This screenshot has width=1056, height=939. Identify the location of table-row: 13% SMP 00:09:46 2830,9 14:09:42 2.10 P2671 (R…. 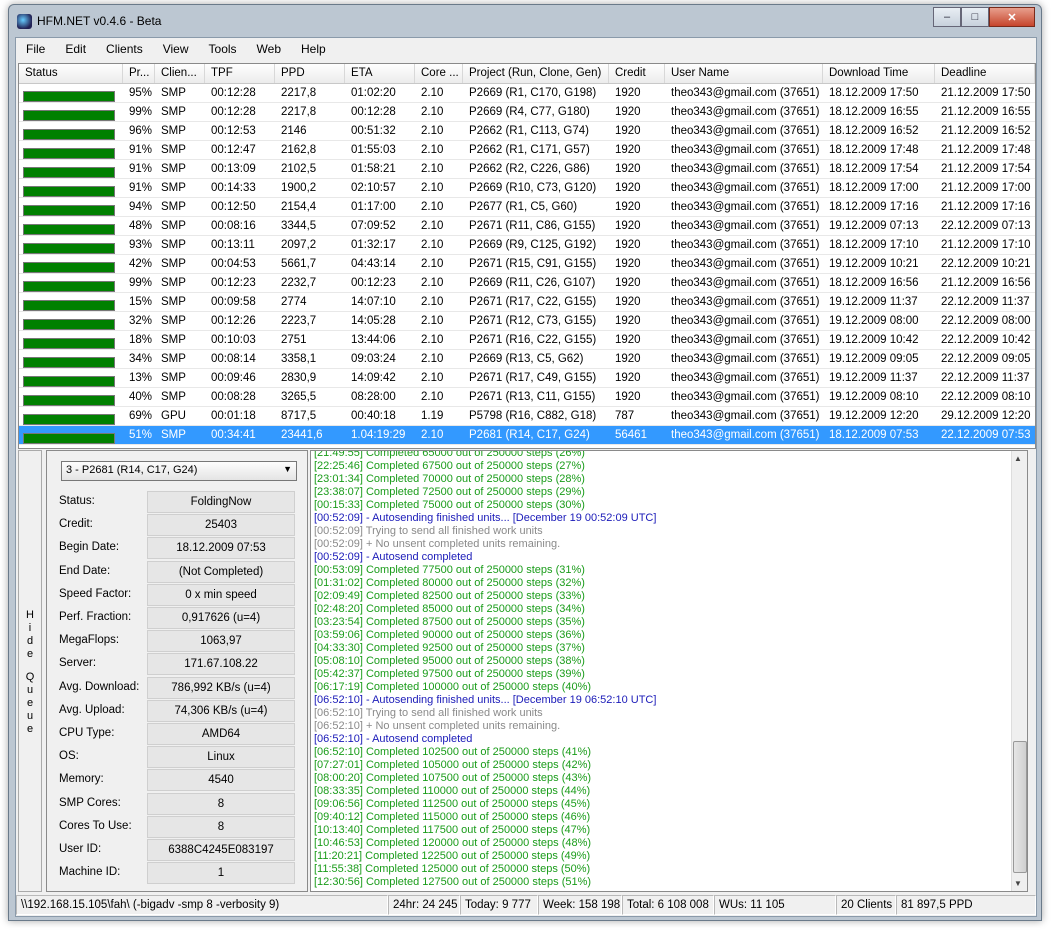
(527, 378).